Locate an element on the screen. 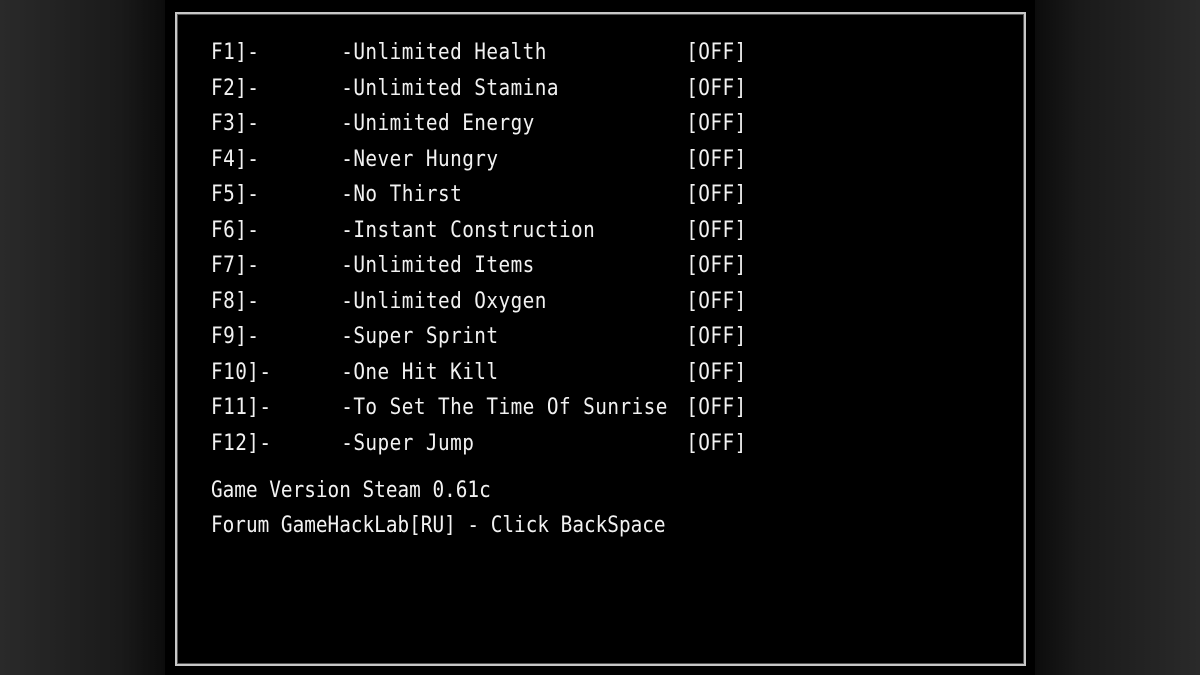 The height and width of the screenshot is (675, 1200). option-row: F6]- -Instant Construction [OFF] is located at coordinates (563, 231).